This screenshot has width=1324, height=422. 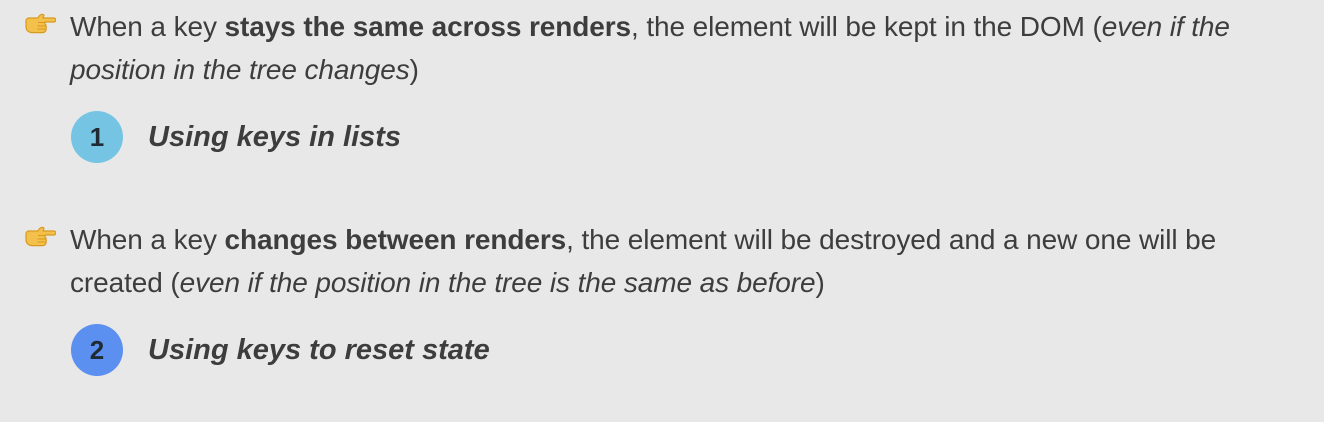 What do you see at coordinates (395, 239) in the screenshot?
I see `text-bold: changes between renders` at bounding box center [395, 239].